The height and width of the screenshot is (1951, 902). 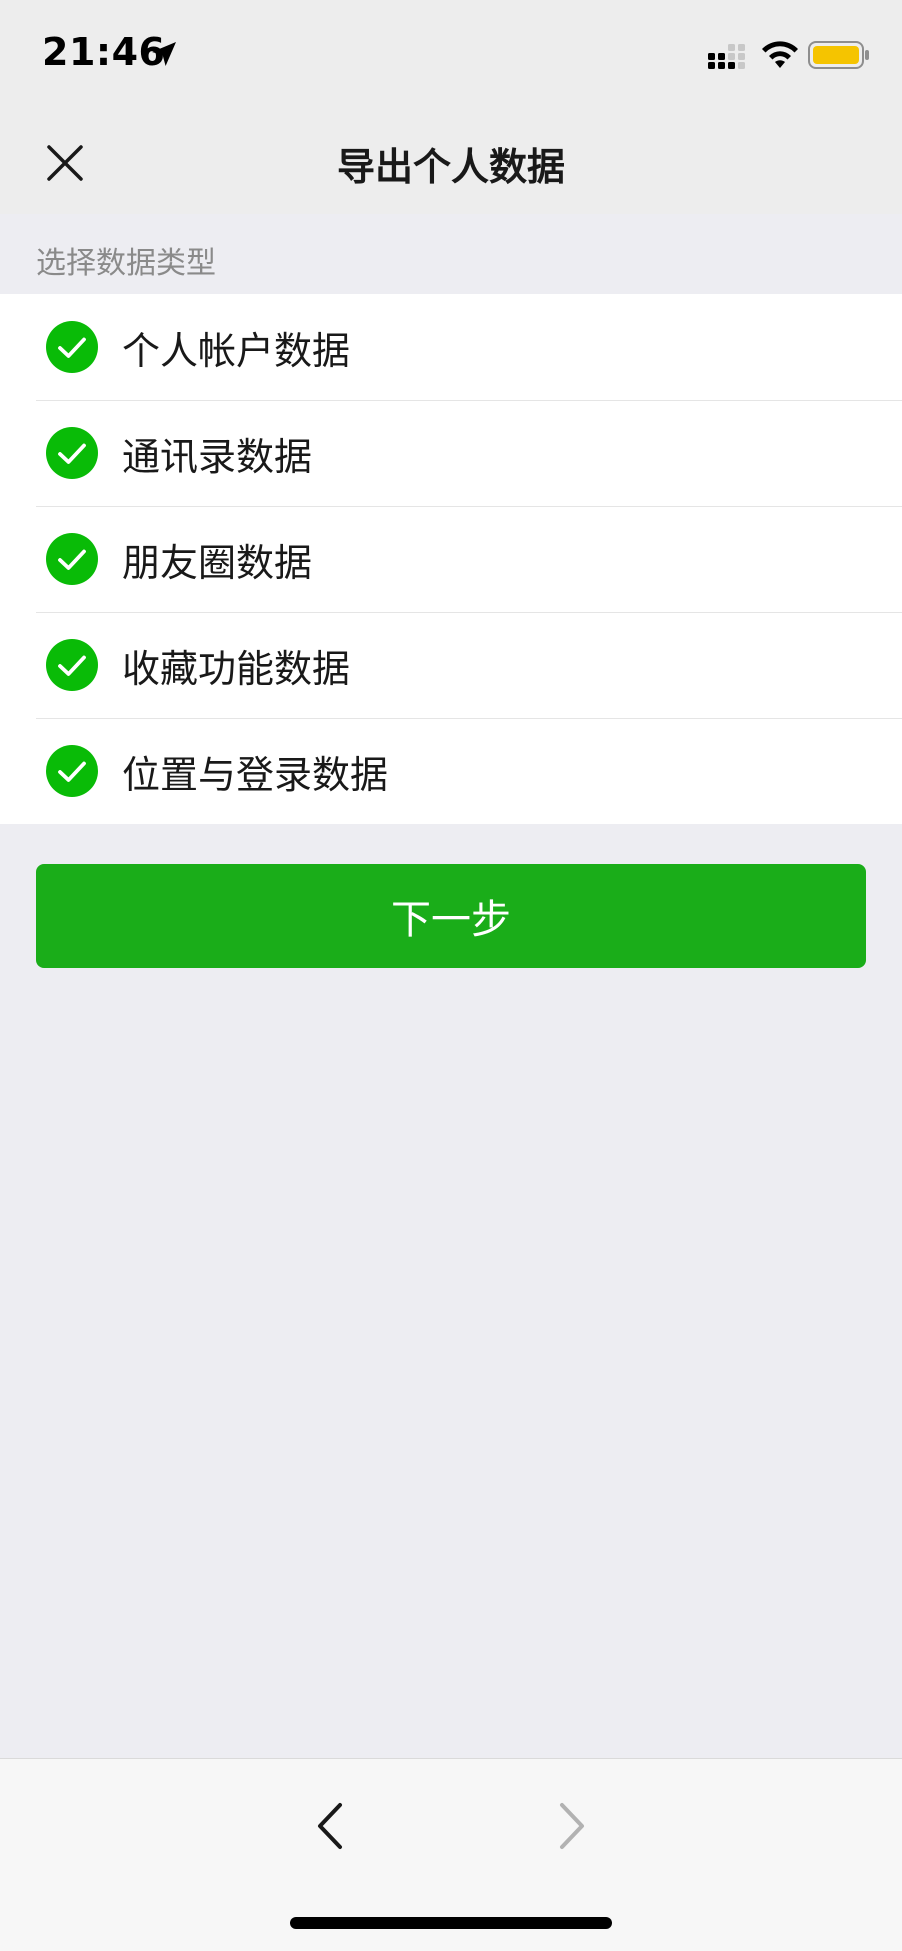 I want to click on option-favorites-data: 收藏功能数据, so click(x=451, y=665).